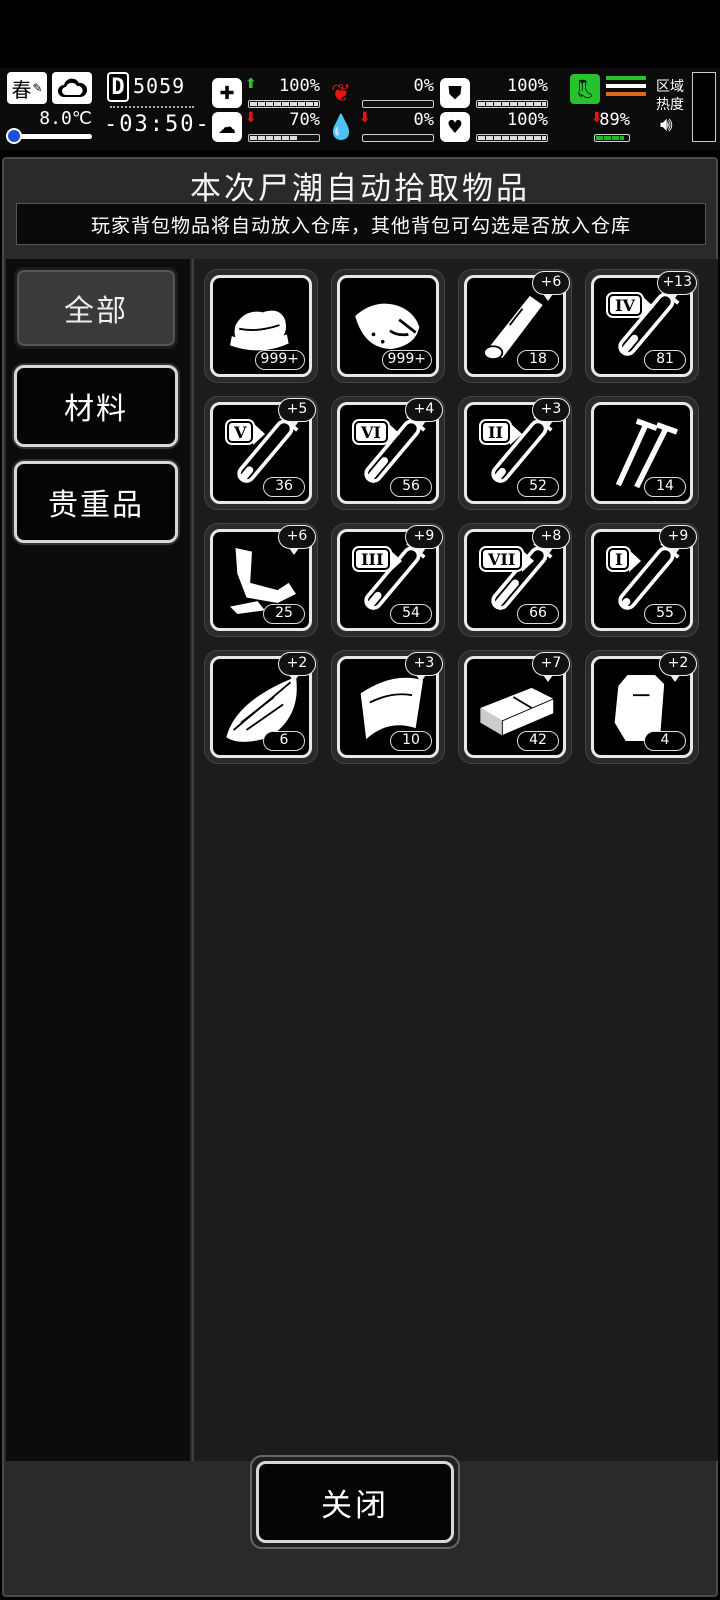 The height and width of the screenshot is (1600, 720). Describe the element at coordinates (268, 94) in the screenshot. I see `health-stat: ✚ ⬆ 100%` at that location.